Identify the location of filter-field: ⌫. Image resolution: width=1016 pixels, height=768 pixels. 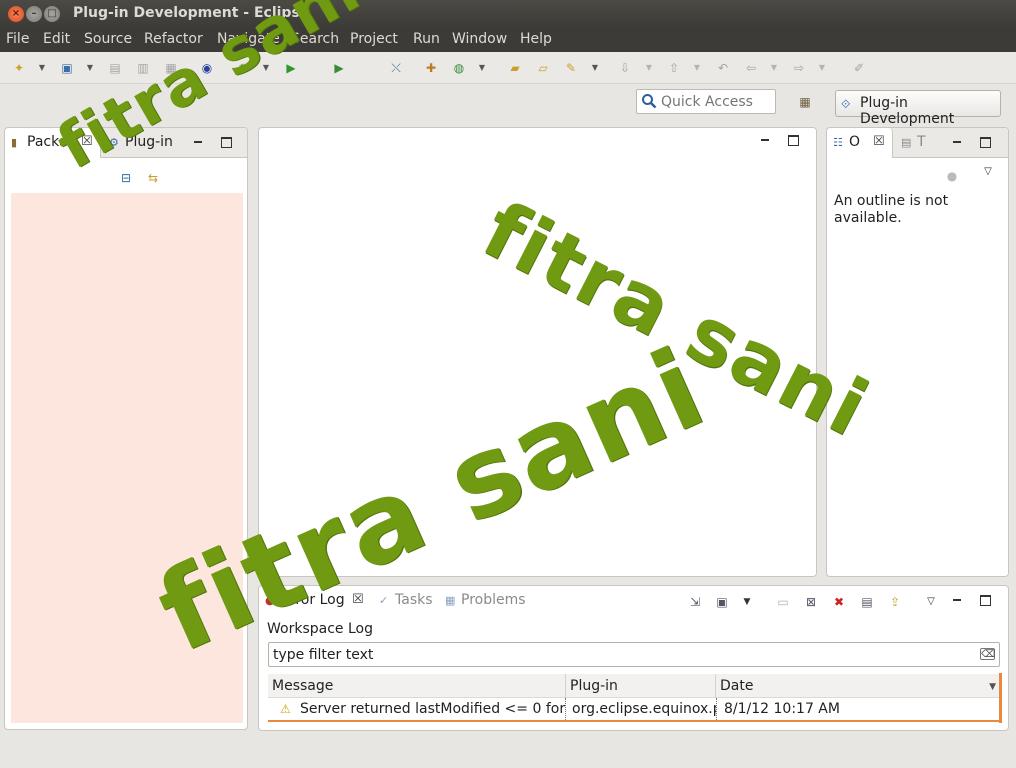
(634, 654).